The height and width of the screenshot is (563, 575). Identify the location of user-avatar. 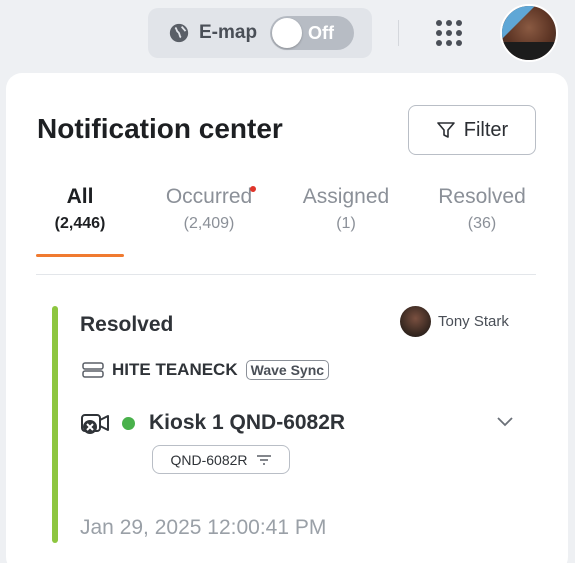
(529, 33).